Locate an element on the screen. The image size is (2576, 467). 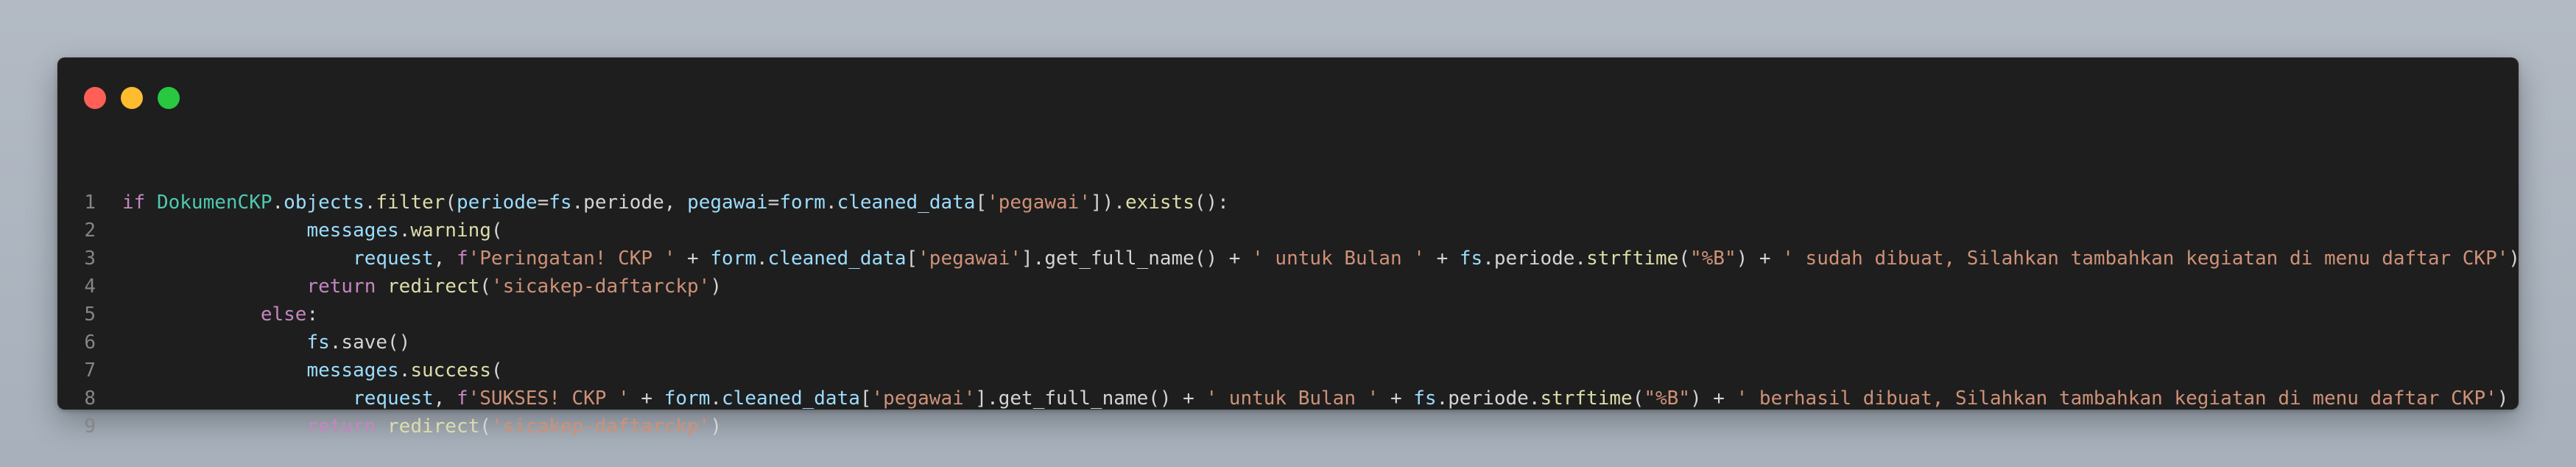
line-number: 1 is located at coordinates (90, 203).